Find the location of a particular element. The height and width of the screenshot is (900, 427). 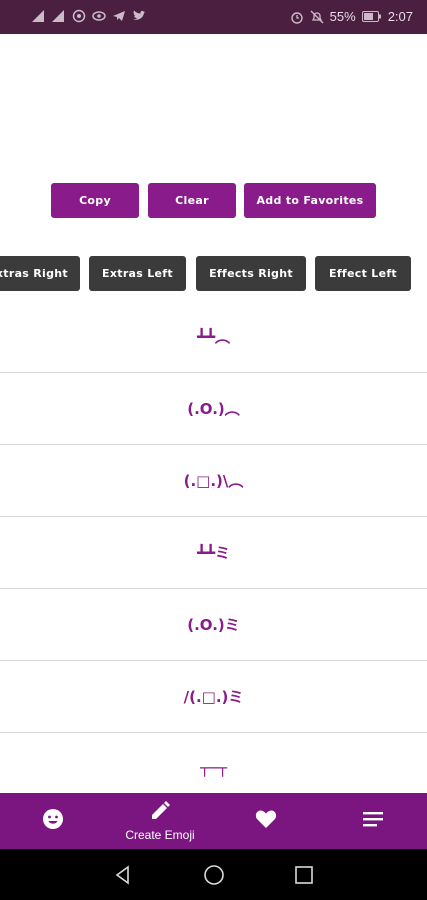

emoji-text: (.O.)ミ is located at coordinates (213, 624).